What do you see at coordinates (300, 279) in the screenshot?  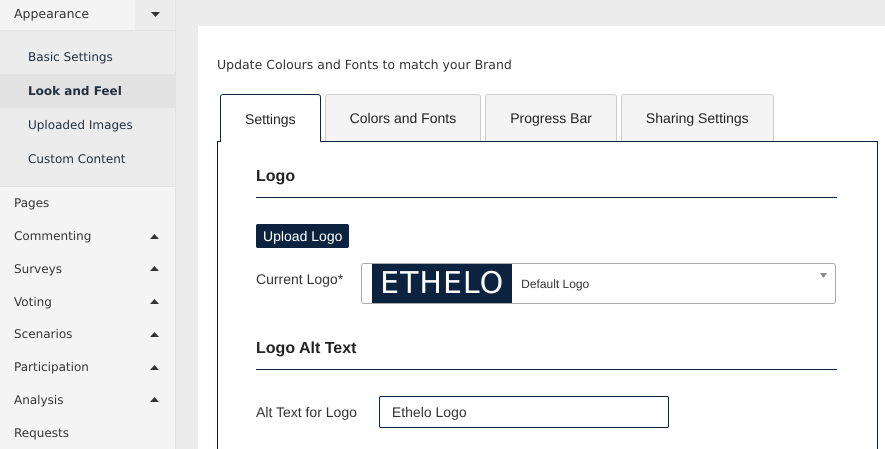 I see `field-label: Current Logo*` at bounding box center [300, 279].